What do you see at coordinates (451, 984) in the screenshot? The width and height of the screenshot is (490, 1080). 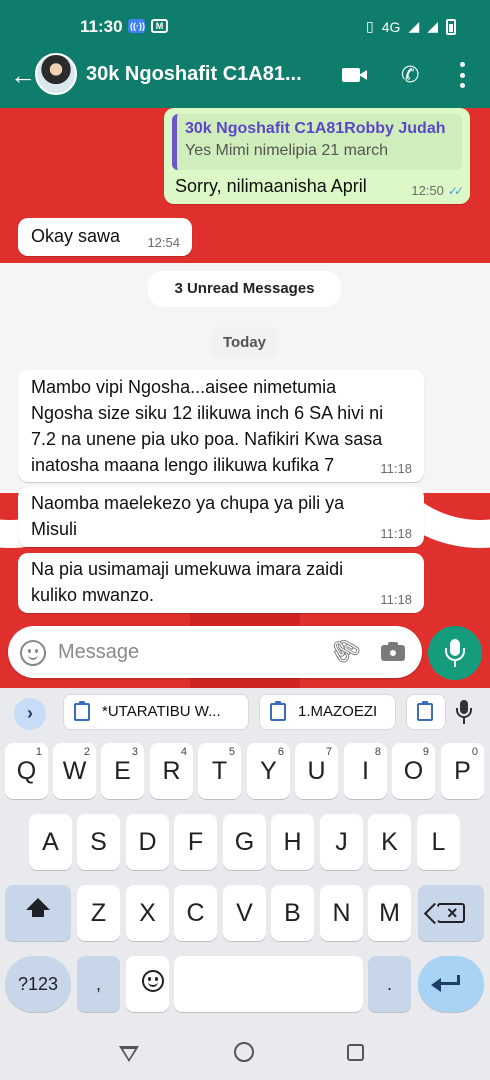 I see `enter-key` at bounding box center [451, 984].